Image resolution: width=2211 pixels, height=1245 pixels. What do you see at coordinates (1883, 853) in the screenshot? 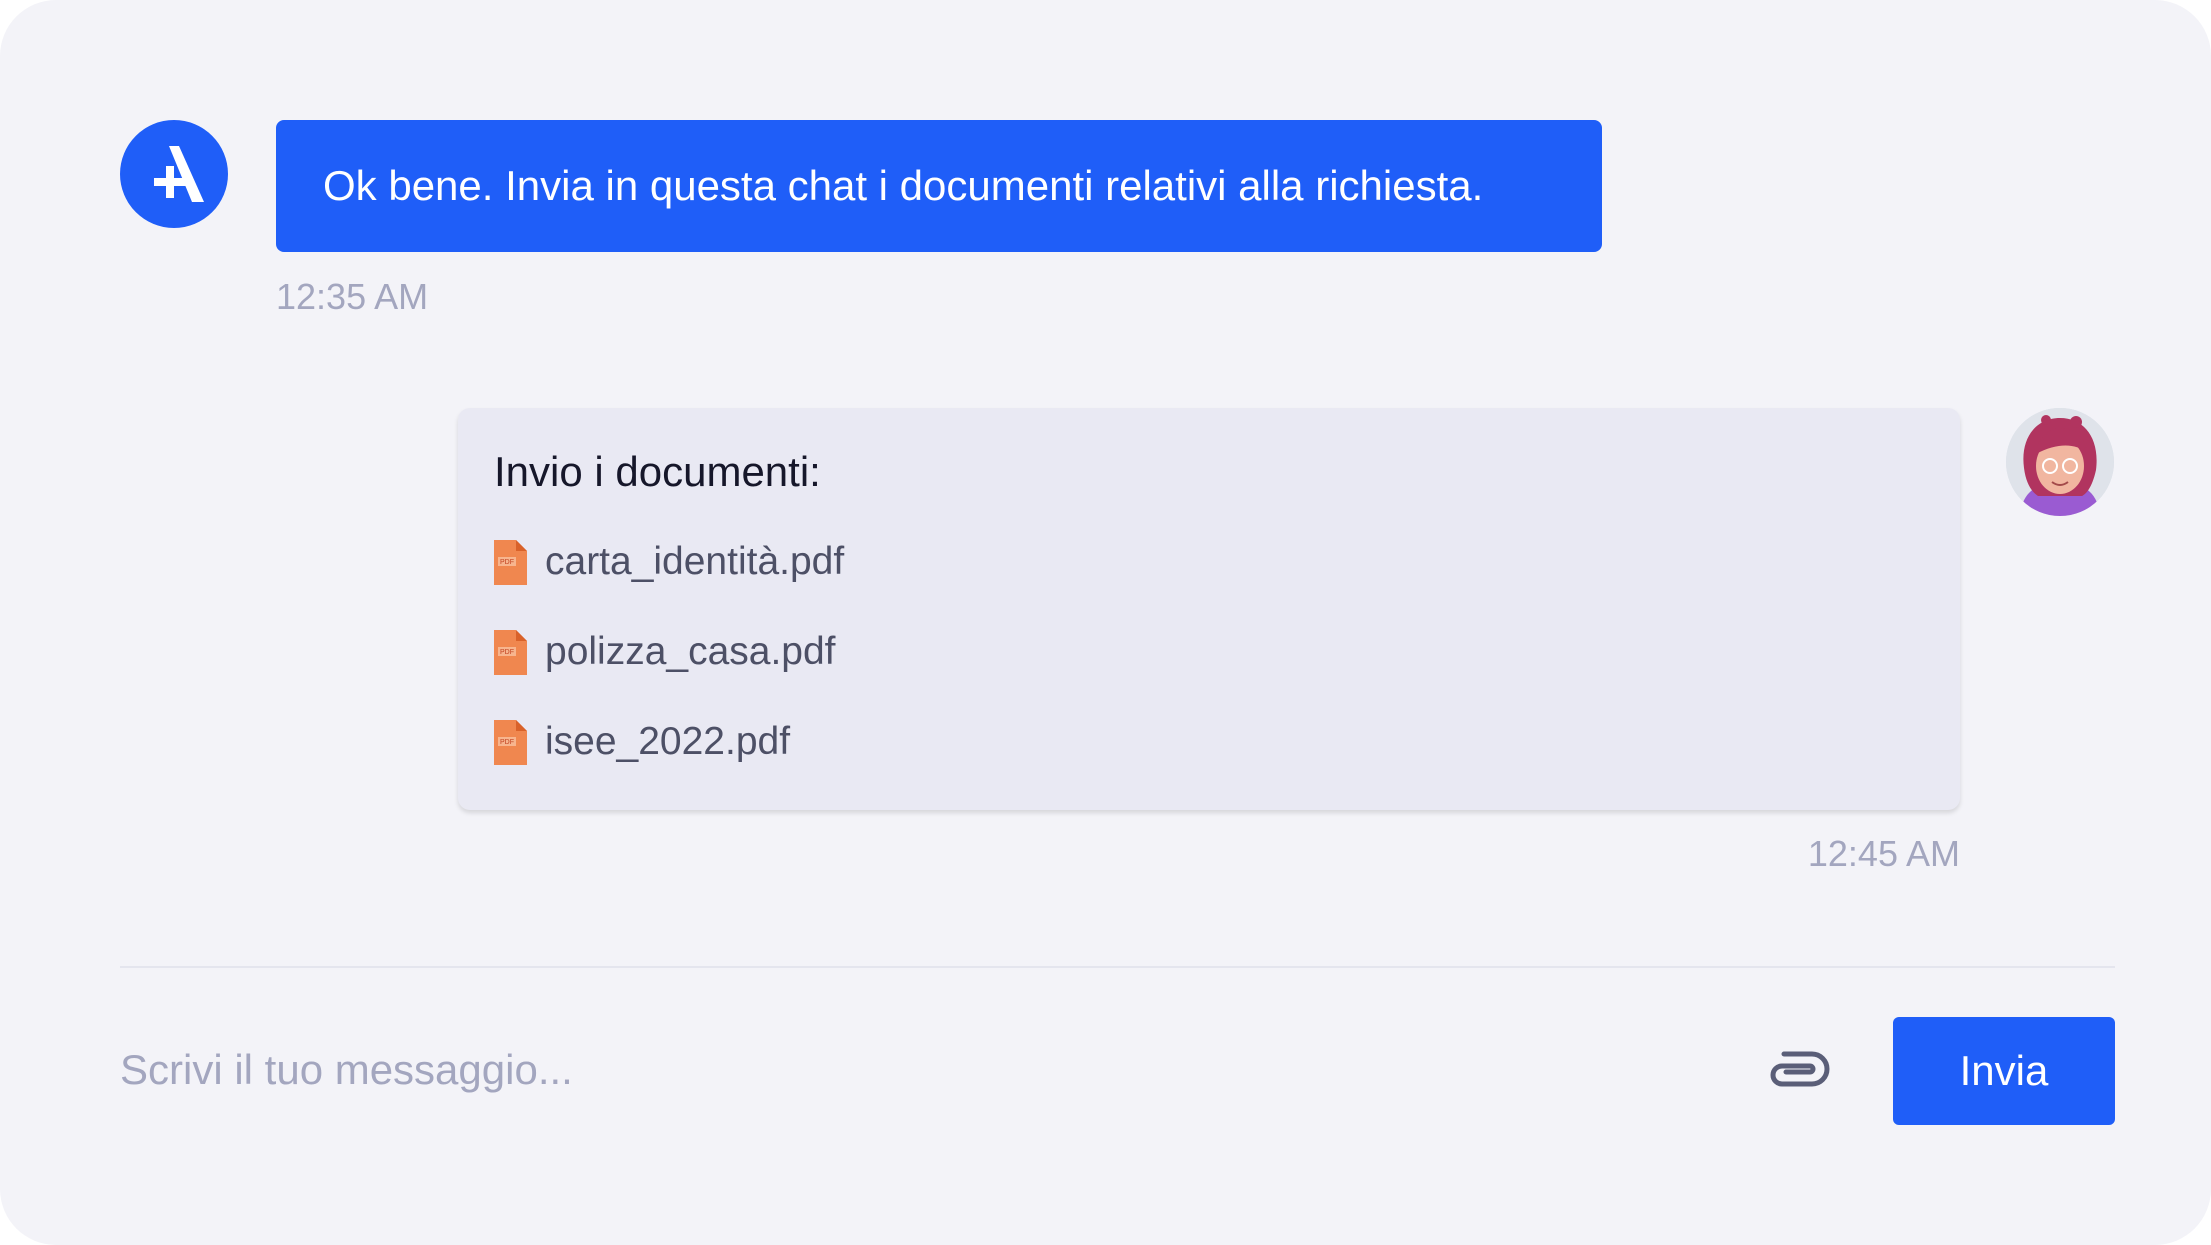
I see `user-message-time: 12:45 AM` at bounding box center [1883, 853].